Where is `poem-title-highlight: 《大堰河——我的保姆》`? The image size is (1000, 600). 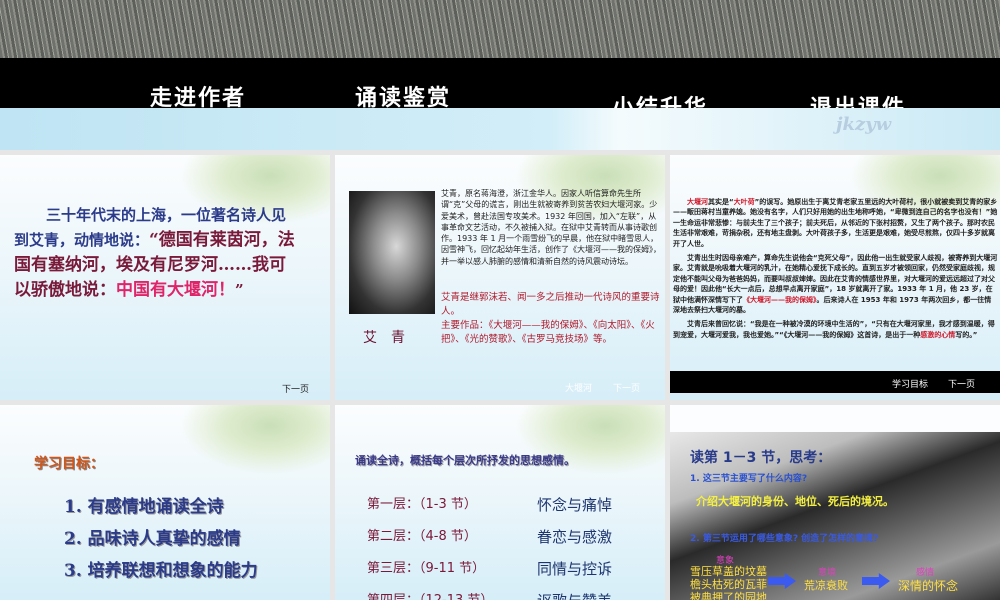
poem-title-highlight: 《大堰河——我的保姆》 is located at coordinates (780, 299).